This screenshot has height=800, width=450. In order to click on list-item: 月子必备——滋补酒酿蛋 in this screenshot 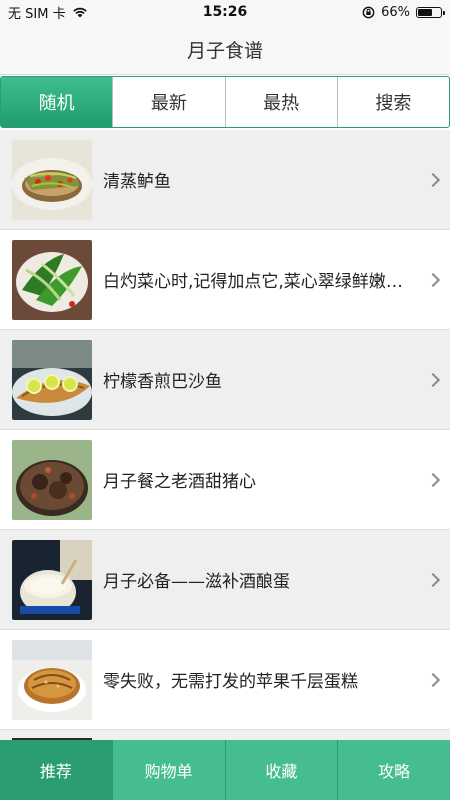, I will do `click(225, 580)`.